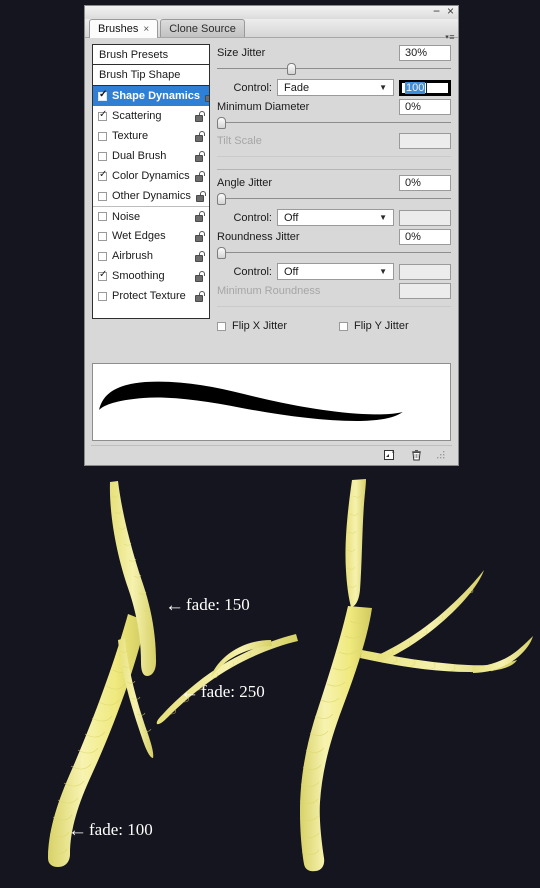 Image resolution: width=540 pixels, height=888 pixels. Describe the element at coordinates (130, 136) in the screenshot. I see `texture-label: Texture` at that location.